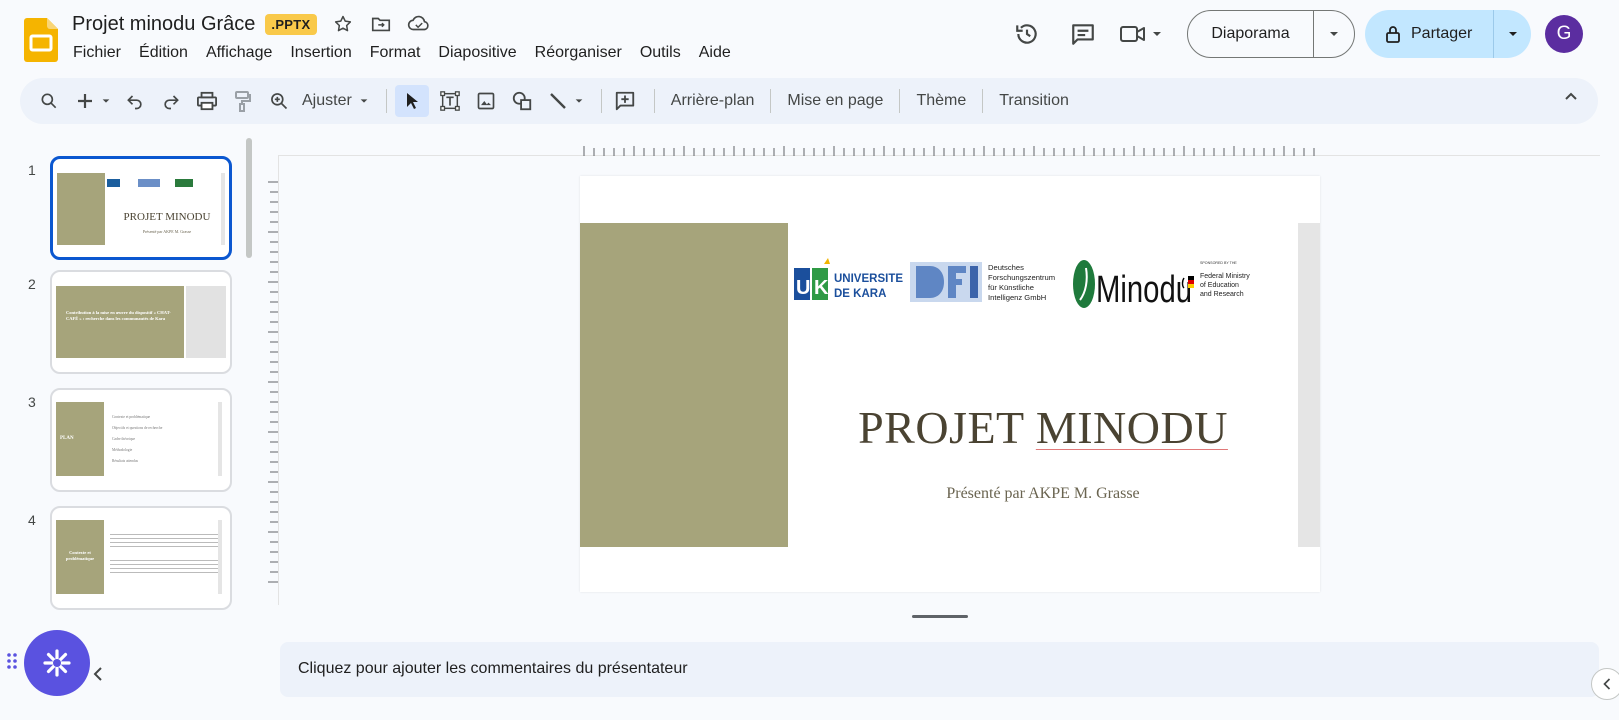  I want to click on menu-edit: Édition, so click(163, 53).